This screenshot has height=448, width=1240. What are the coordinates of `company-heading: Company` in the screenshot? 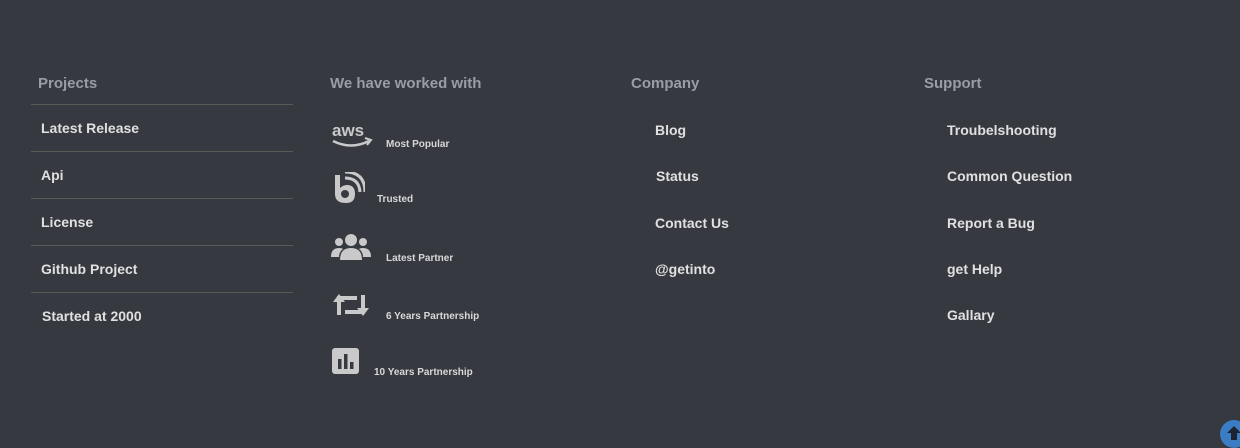 It's located at (665, 83).